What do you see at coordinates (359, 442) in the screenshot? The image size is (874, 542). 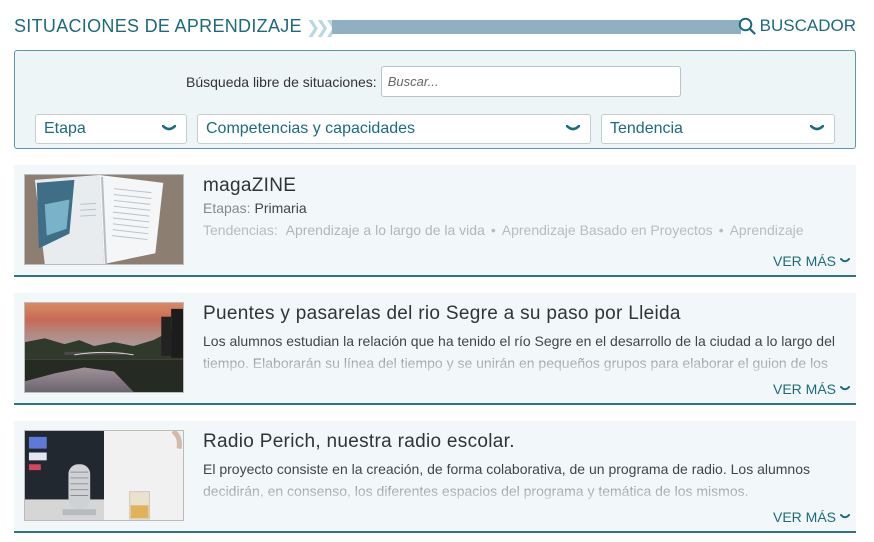 I see `card-title: Radio Perich, nuestra radio escolar.` at bounding box center [359, 442].